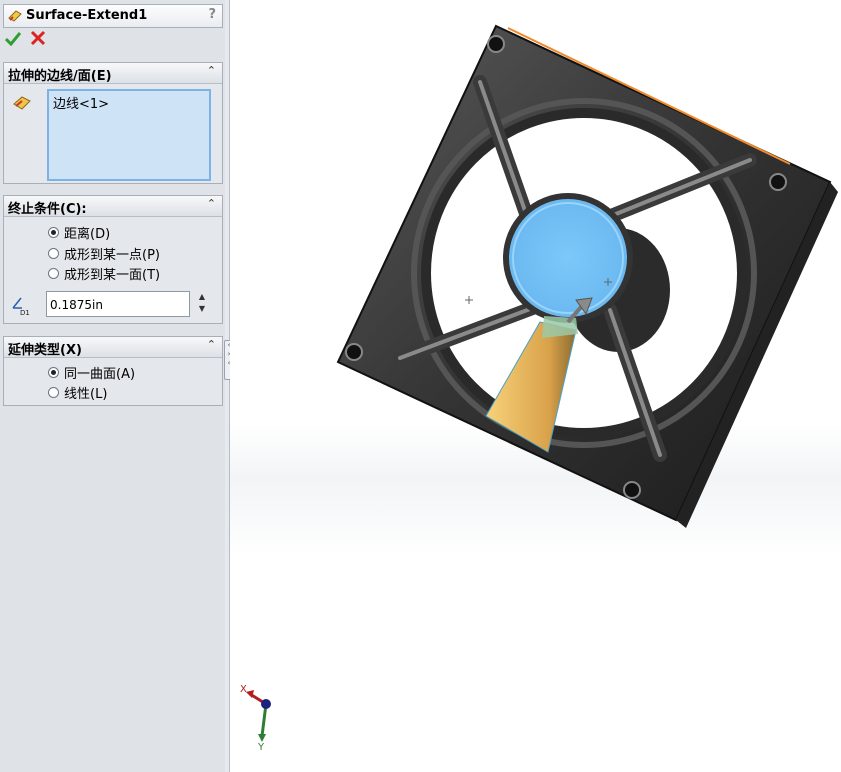 The image size is (841, 772). I want to click on hub-face-selected, so click(568, 258).